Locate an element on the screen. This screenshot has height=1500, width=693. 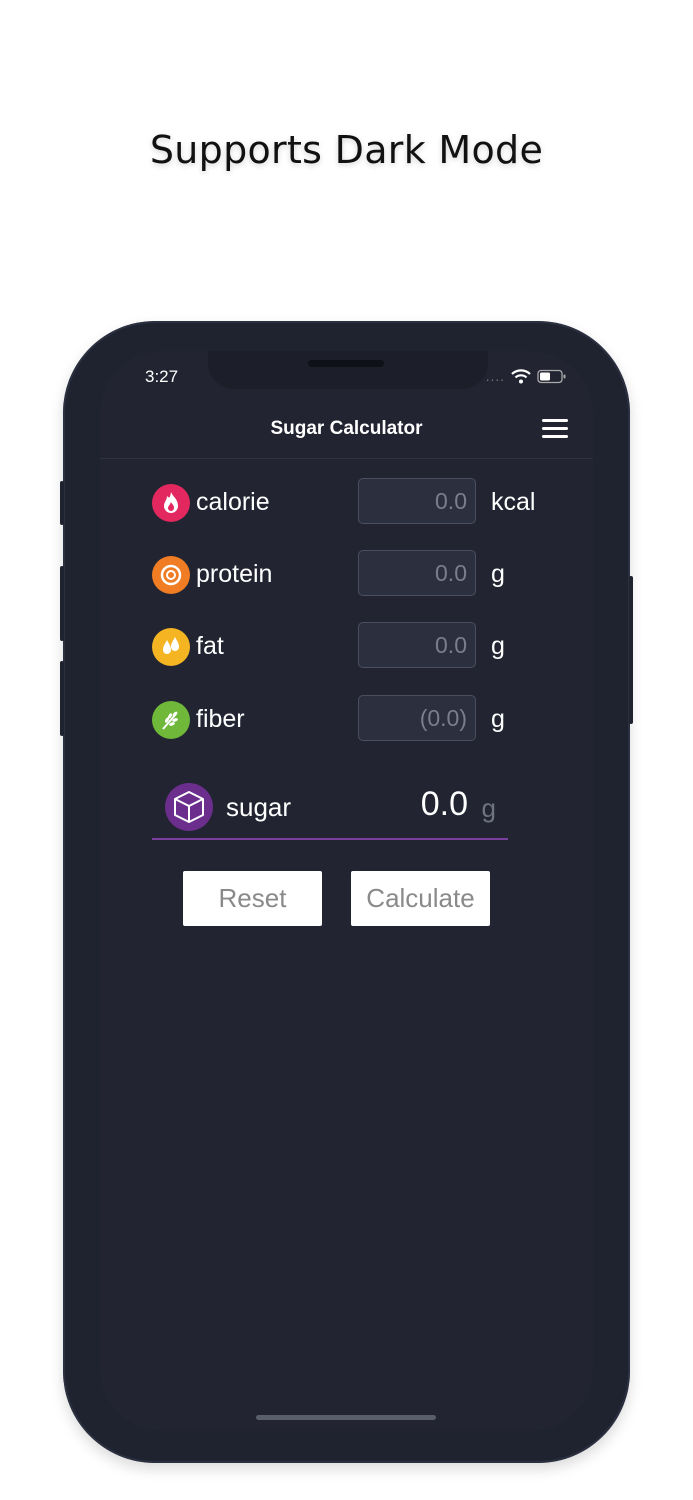
sugar-cube-icon is located at coordinates (189, 807).